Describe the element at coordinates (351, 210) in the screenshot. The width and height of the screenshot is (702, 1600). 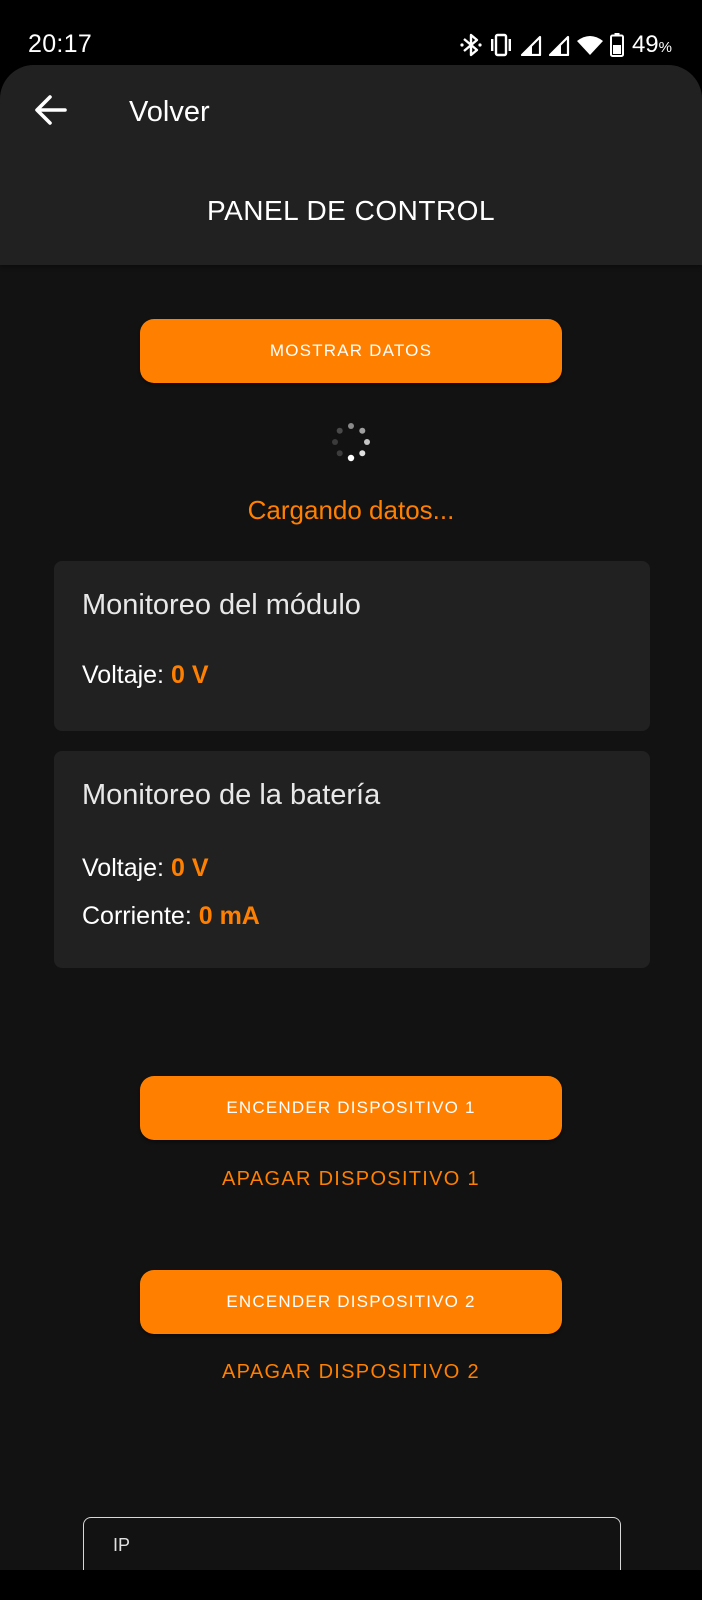
I see `page-title: PANEL DE CONTROL` at that location.